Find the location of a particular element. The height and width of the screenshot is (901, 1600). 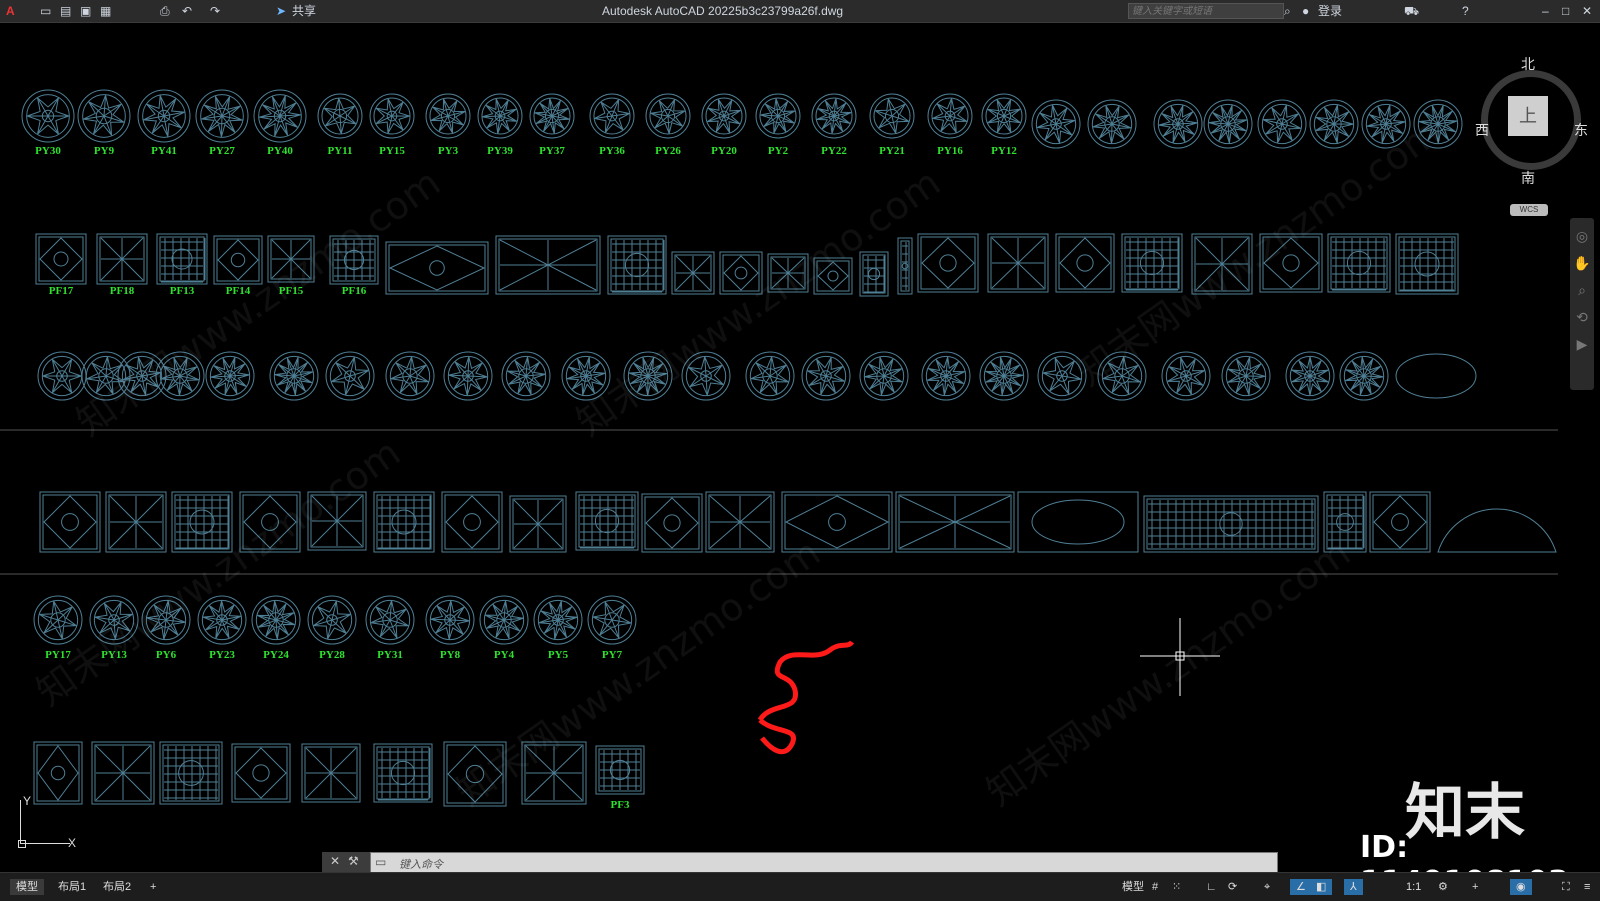

pattern-label: PY23 is located at coordinates (222, 655).